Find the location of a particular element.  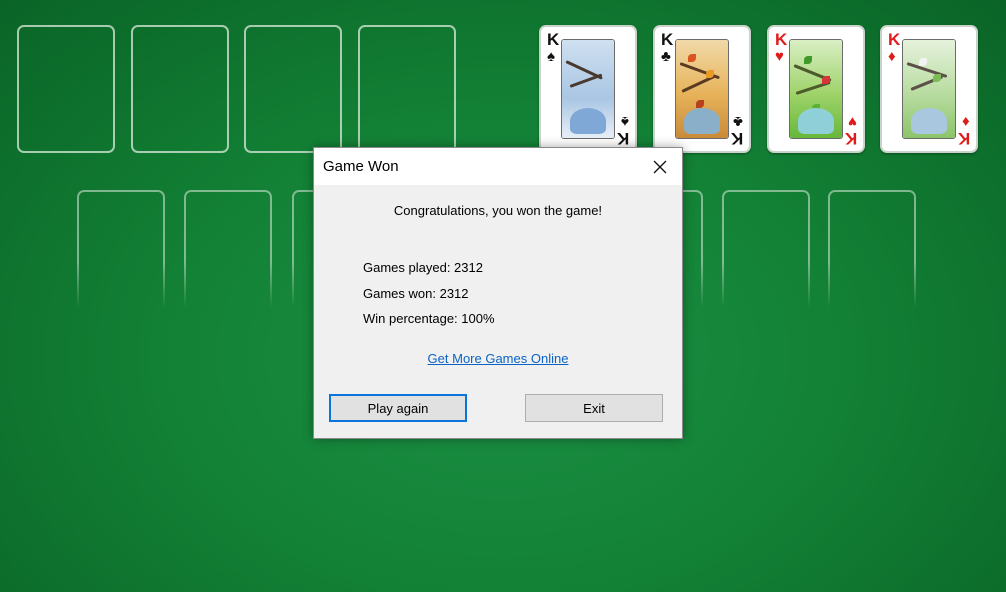

win-percentage-stat: Win percentage: 100% is located at coordinates (429, 318).